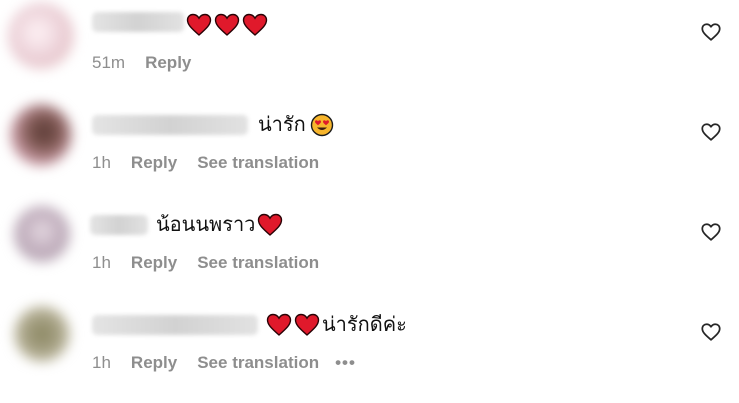 Image resolution: width=739 pixels, height=403 pixels. I want to click on comment-text: น้อนนพราว, so click(219, 225).